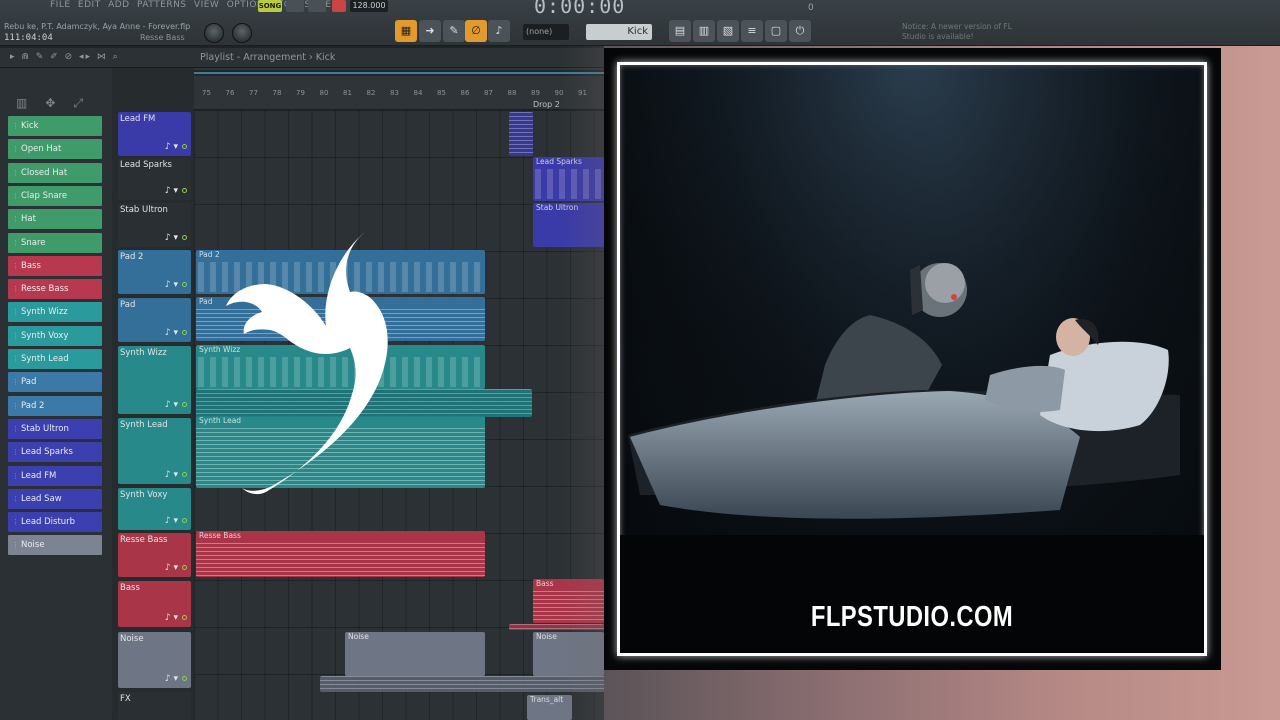 The height and width of the screenshot is (720, 1280). I want to click on channel-selector: Kick, so click(619, 32).